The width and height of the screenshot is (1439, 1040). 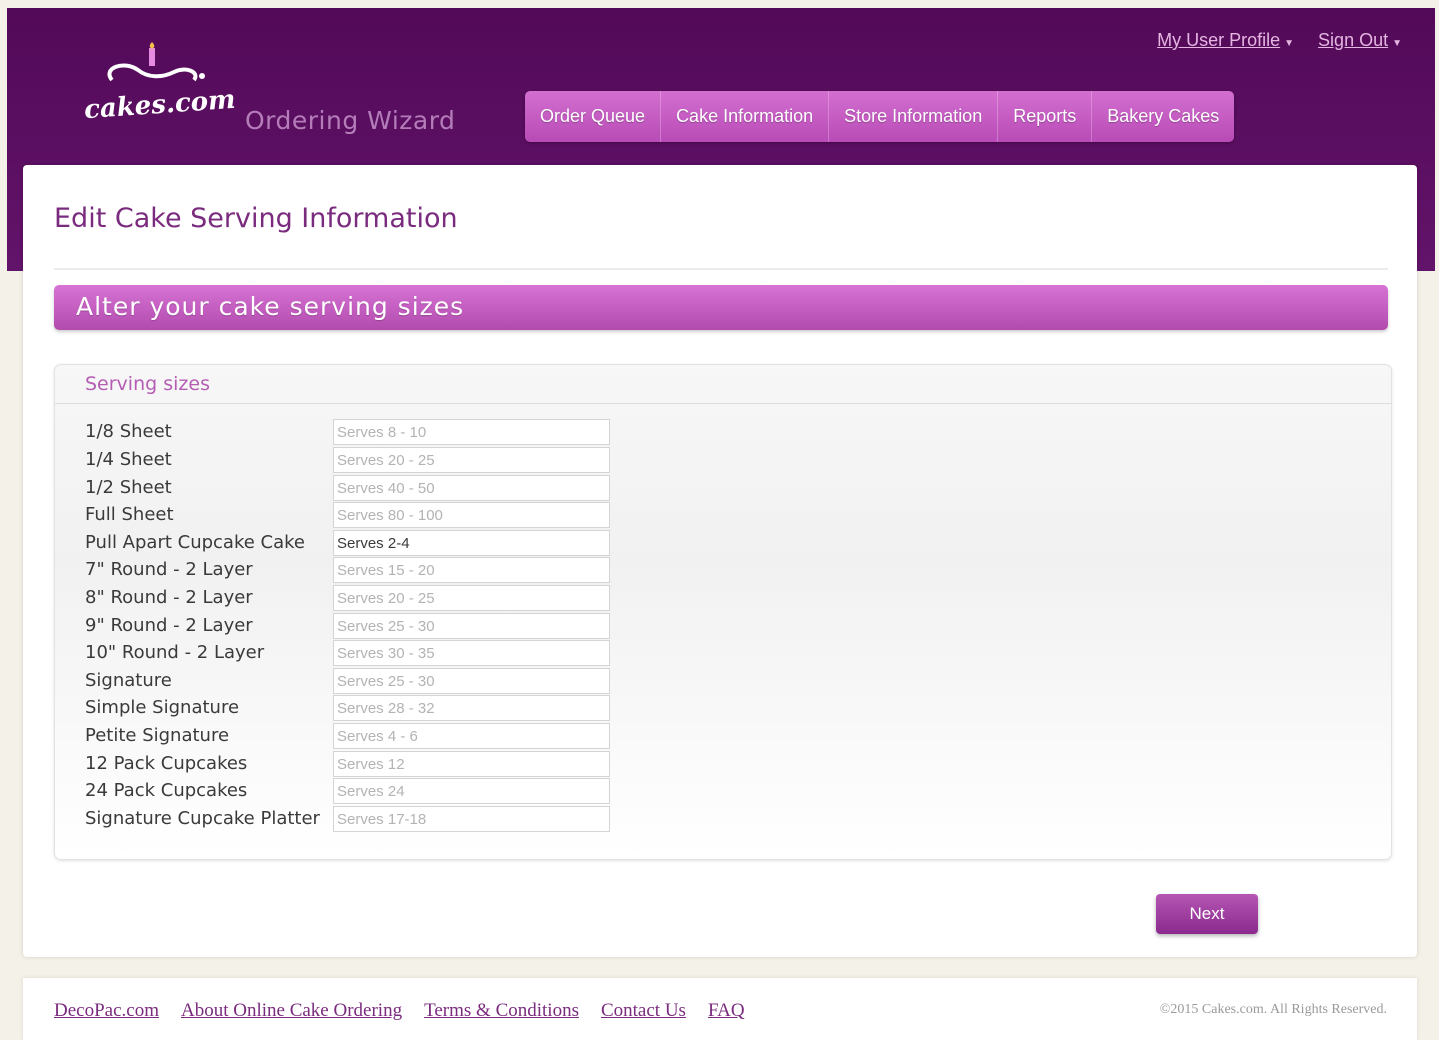 I want to click on serving-label: Signature, so click(x=128, y=680).